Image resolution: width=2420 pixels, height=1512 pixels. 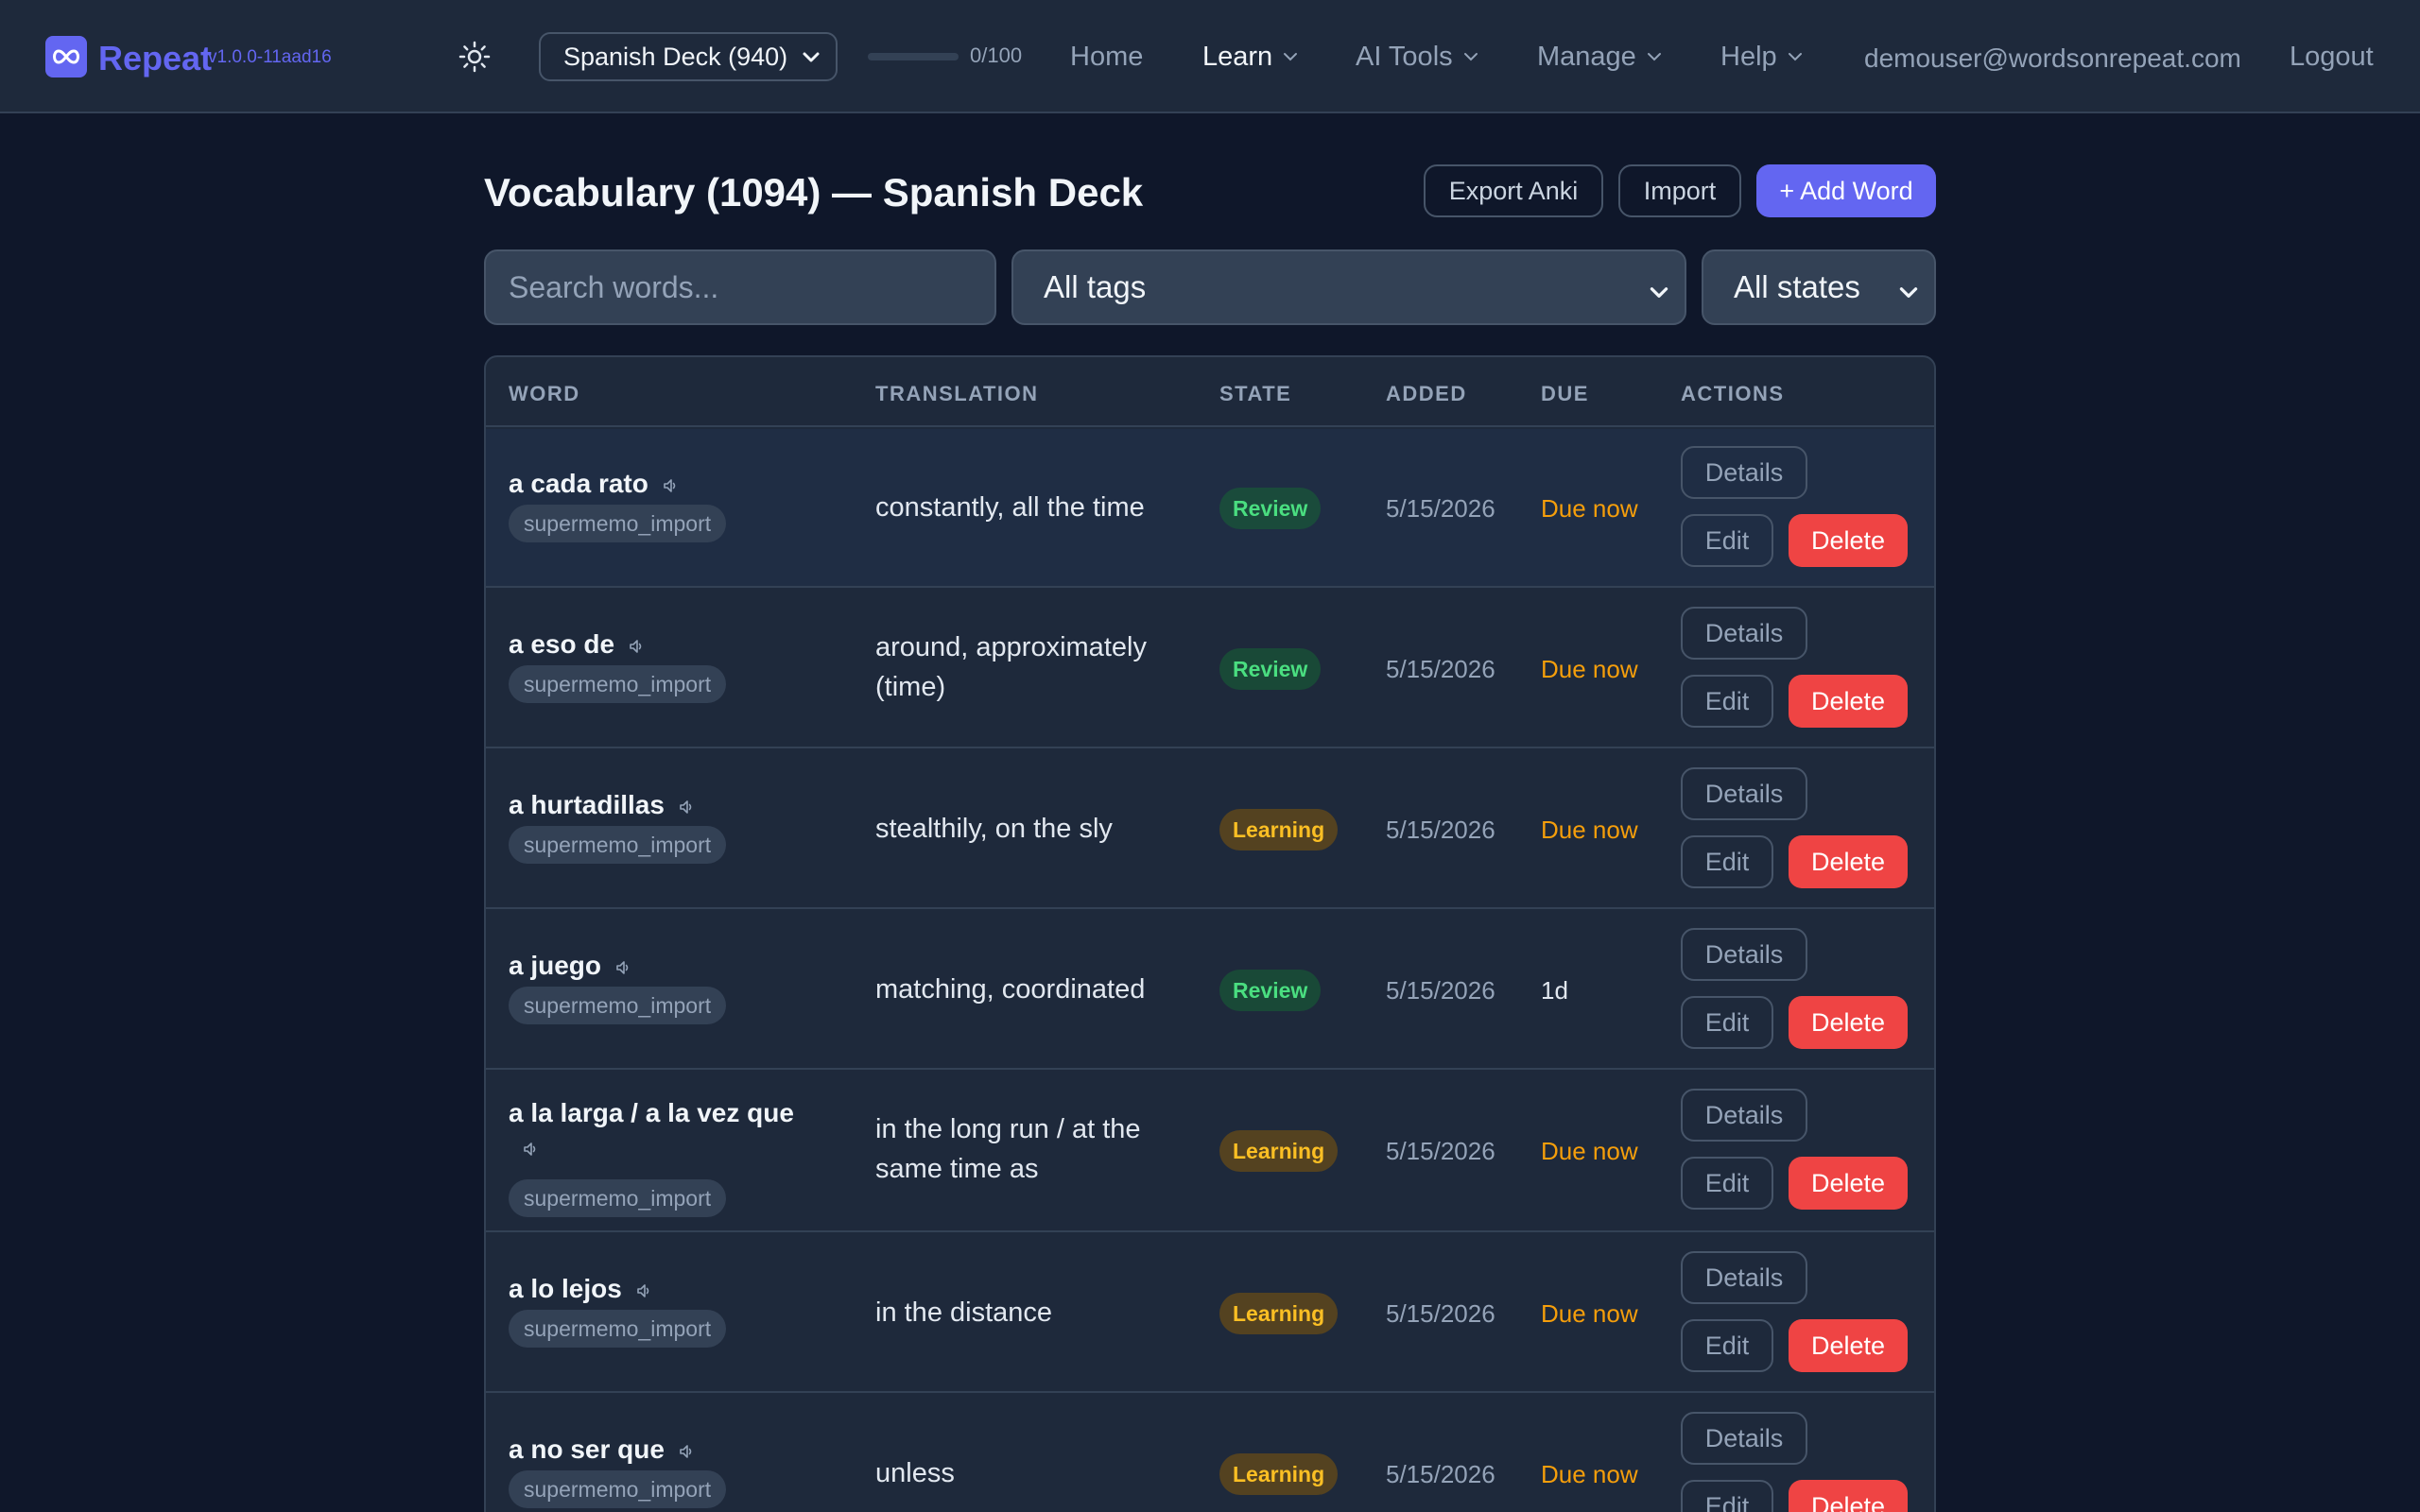 I want to click on column-header-state: STATE, so click(x=1255, y=394).